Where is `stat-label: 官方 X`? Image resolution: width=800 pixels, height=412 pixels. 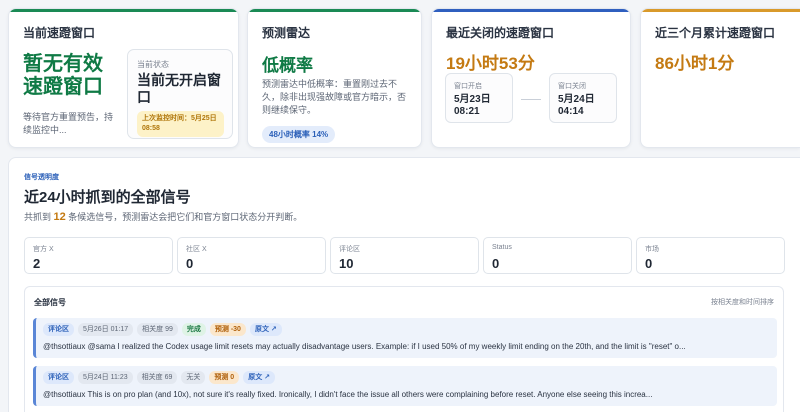
stat-label: 官方 X is located at coordinates (43, 249).